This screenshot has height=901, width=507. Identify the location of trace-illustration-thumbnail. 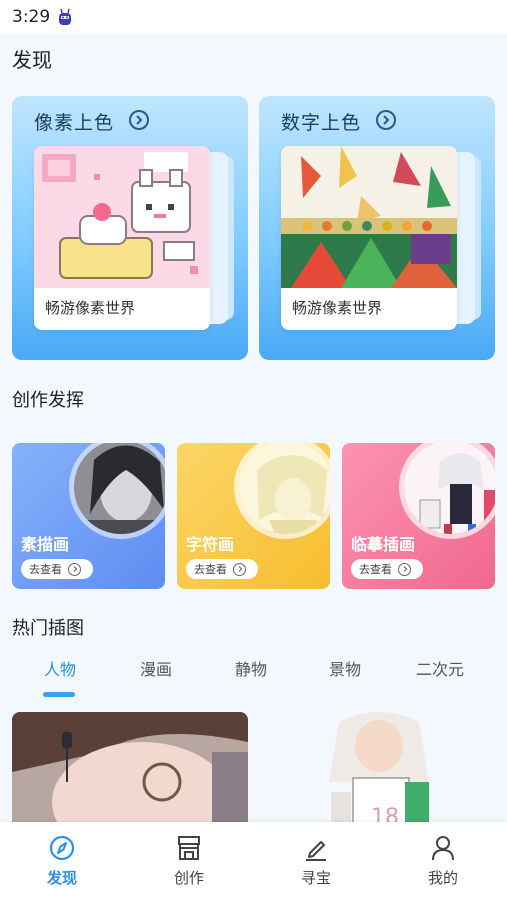
(447, 491).